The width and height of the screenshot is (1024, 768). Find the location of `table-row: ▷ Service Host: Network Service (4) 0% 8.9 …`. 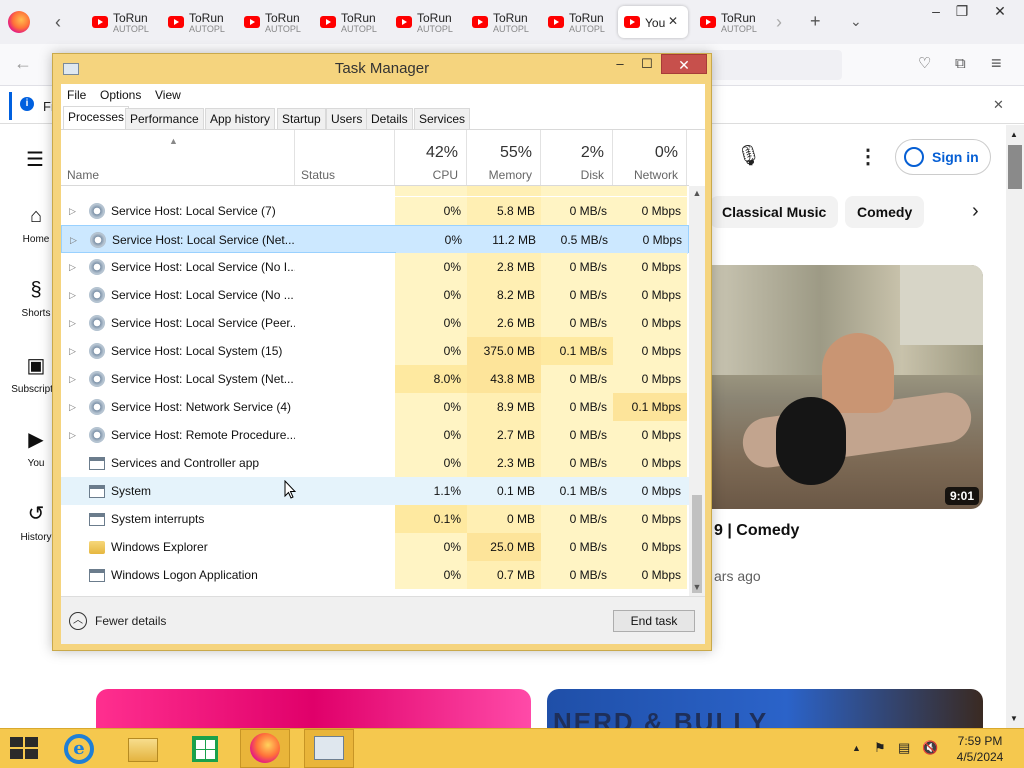

table-row: ▷ Service Host: Network Service (4) 0% 8.9 … is located at coordinates (375, 407).